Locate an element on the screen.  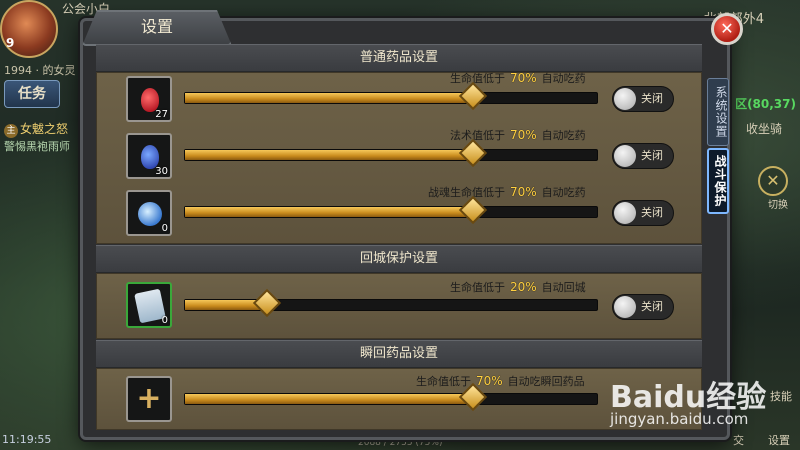
task-button: 任务 is located at coordinates (32, 94).